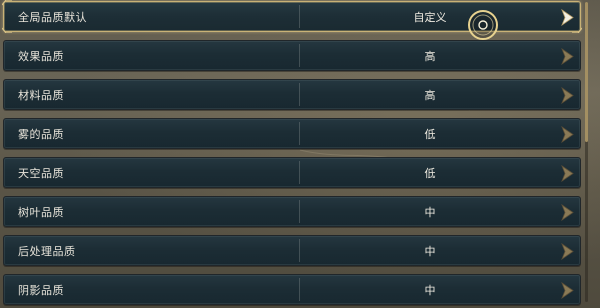  I want to click on scrollbar-thumb, so click(586, 72).